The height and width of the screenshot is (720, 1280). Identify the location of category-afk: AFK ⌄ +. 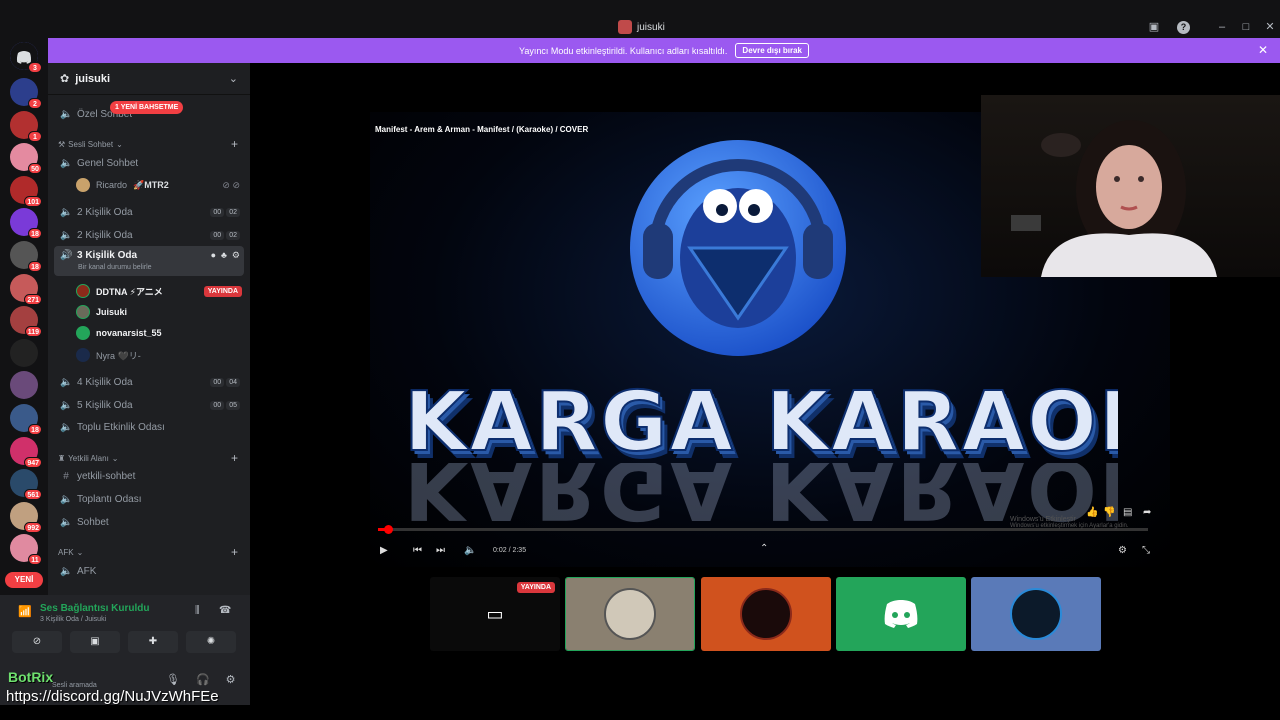
(148, 552).